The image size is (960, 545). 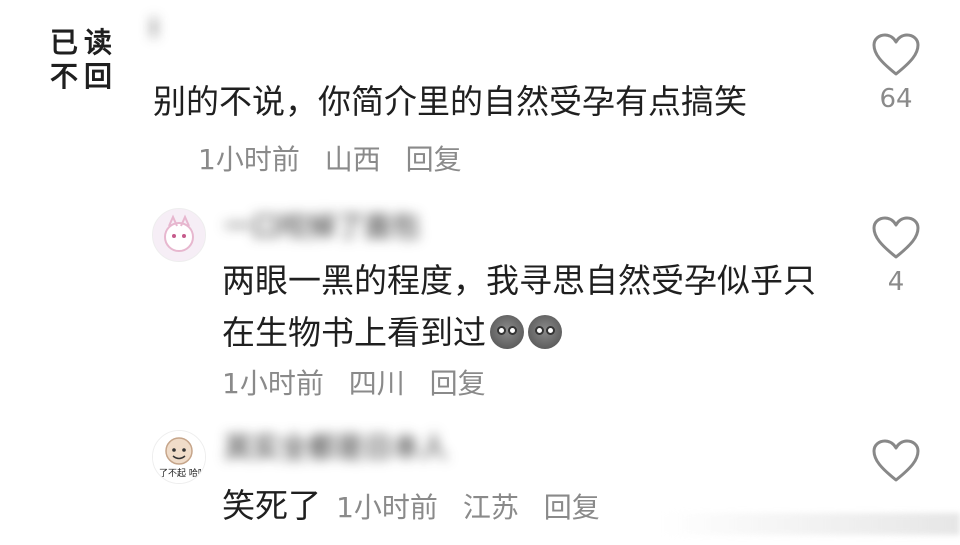 I want to click on like-button, so click(x=896, y=461).